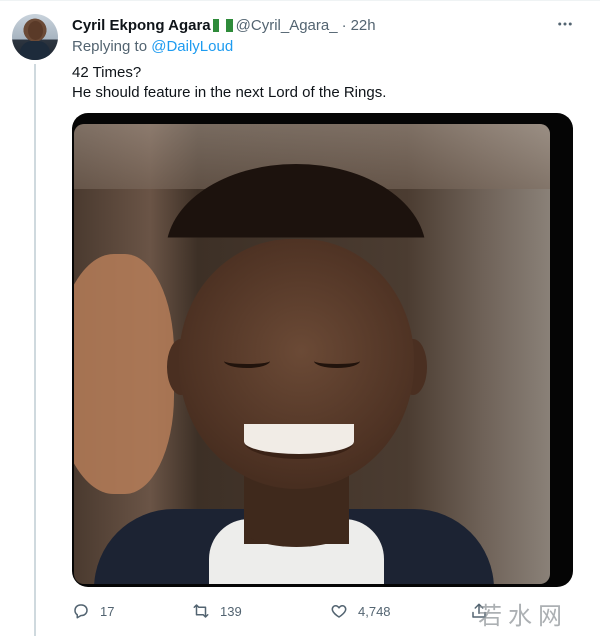 The height and width of the screenshot is (636, 600). I want to click on top-border, so click(300, 0).